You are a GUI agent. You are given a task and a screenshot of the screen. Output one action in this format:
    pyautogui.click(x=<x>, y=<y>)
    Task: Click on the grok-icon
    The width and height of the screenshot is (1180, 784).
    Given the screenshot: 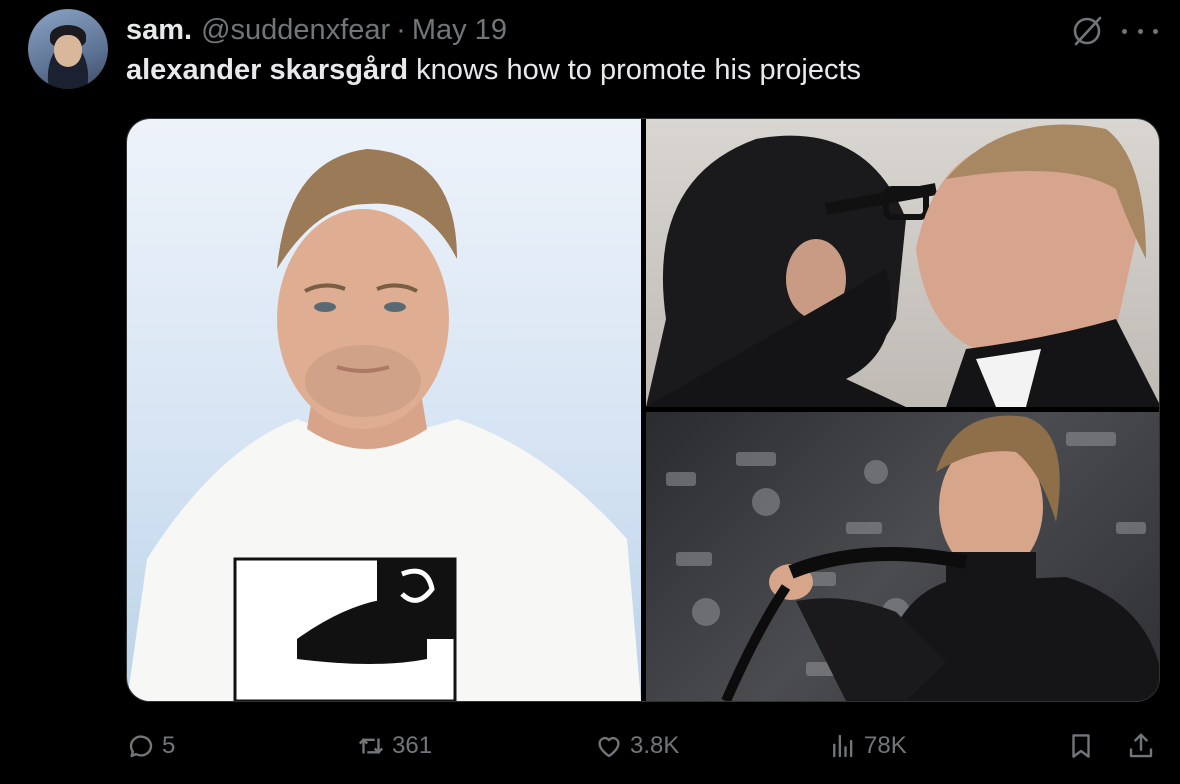 What is the action you would take?
    pyautogui.click(x=1087, y=31)
    